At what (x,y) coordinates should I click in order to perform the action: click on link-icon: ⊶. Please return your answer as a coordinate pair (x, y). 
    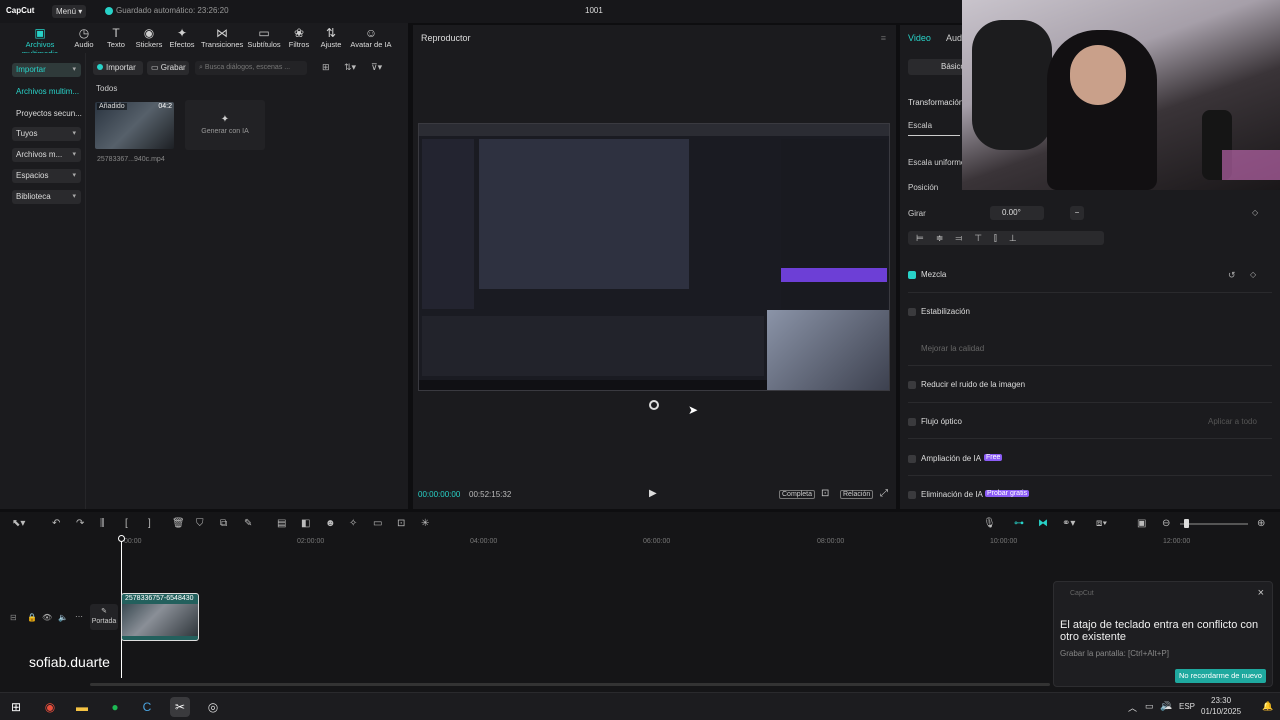
    Looking at the image, I should click on (1019, 523).